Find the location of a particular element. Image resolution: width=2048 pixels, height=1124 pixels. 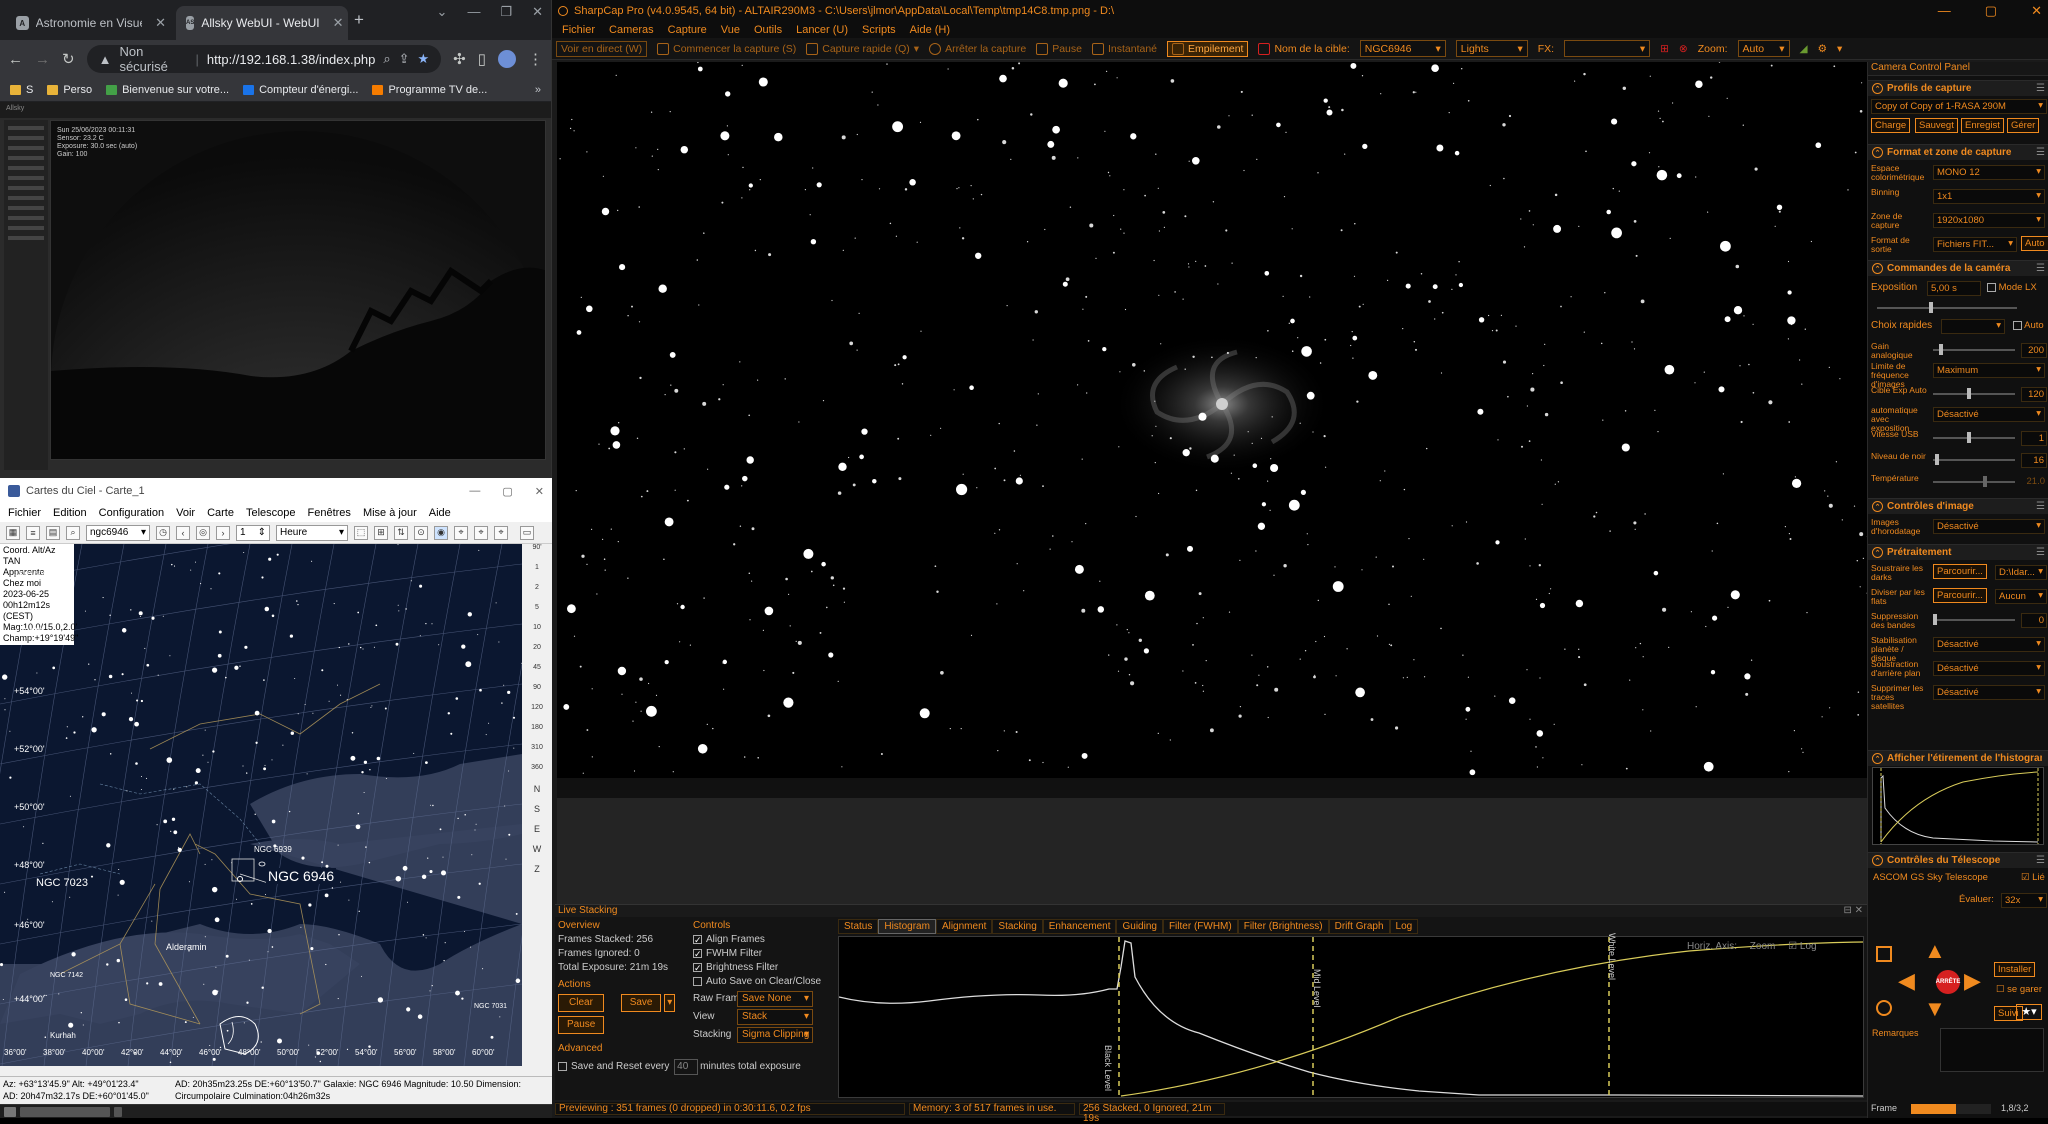

gain-slider is located at coordinates (1974, 349).